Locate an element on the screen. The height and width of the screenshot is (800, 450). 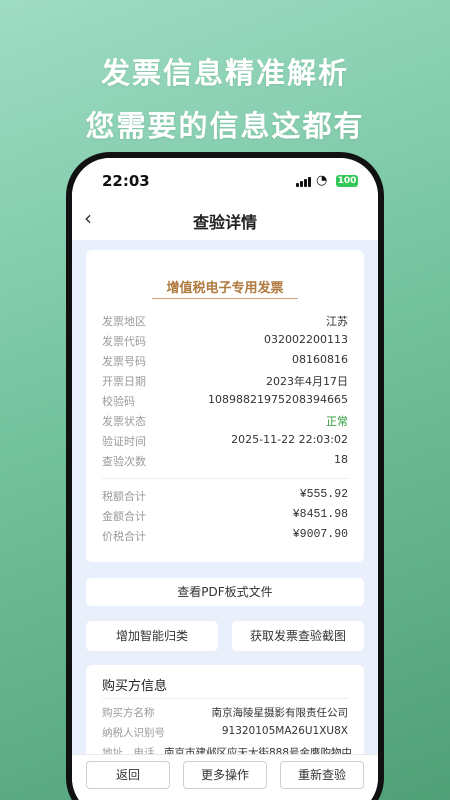
field-label: 价税合计 is located at coordinates (124, 536).